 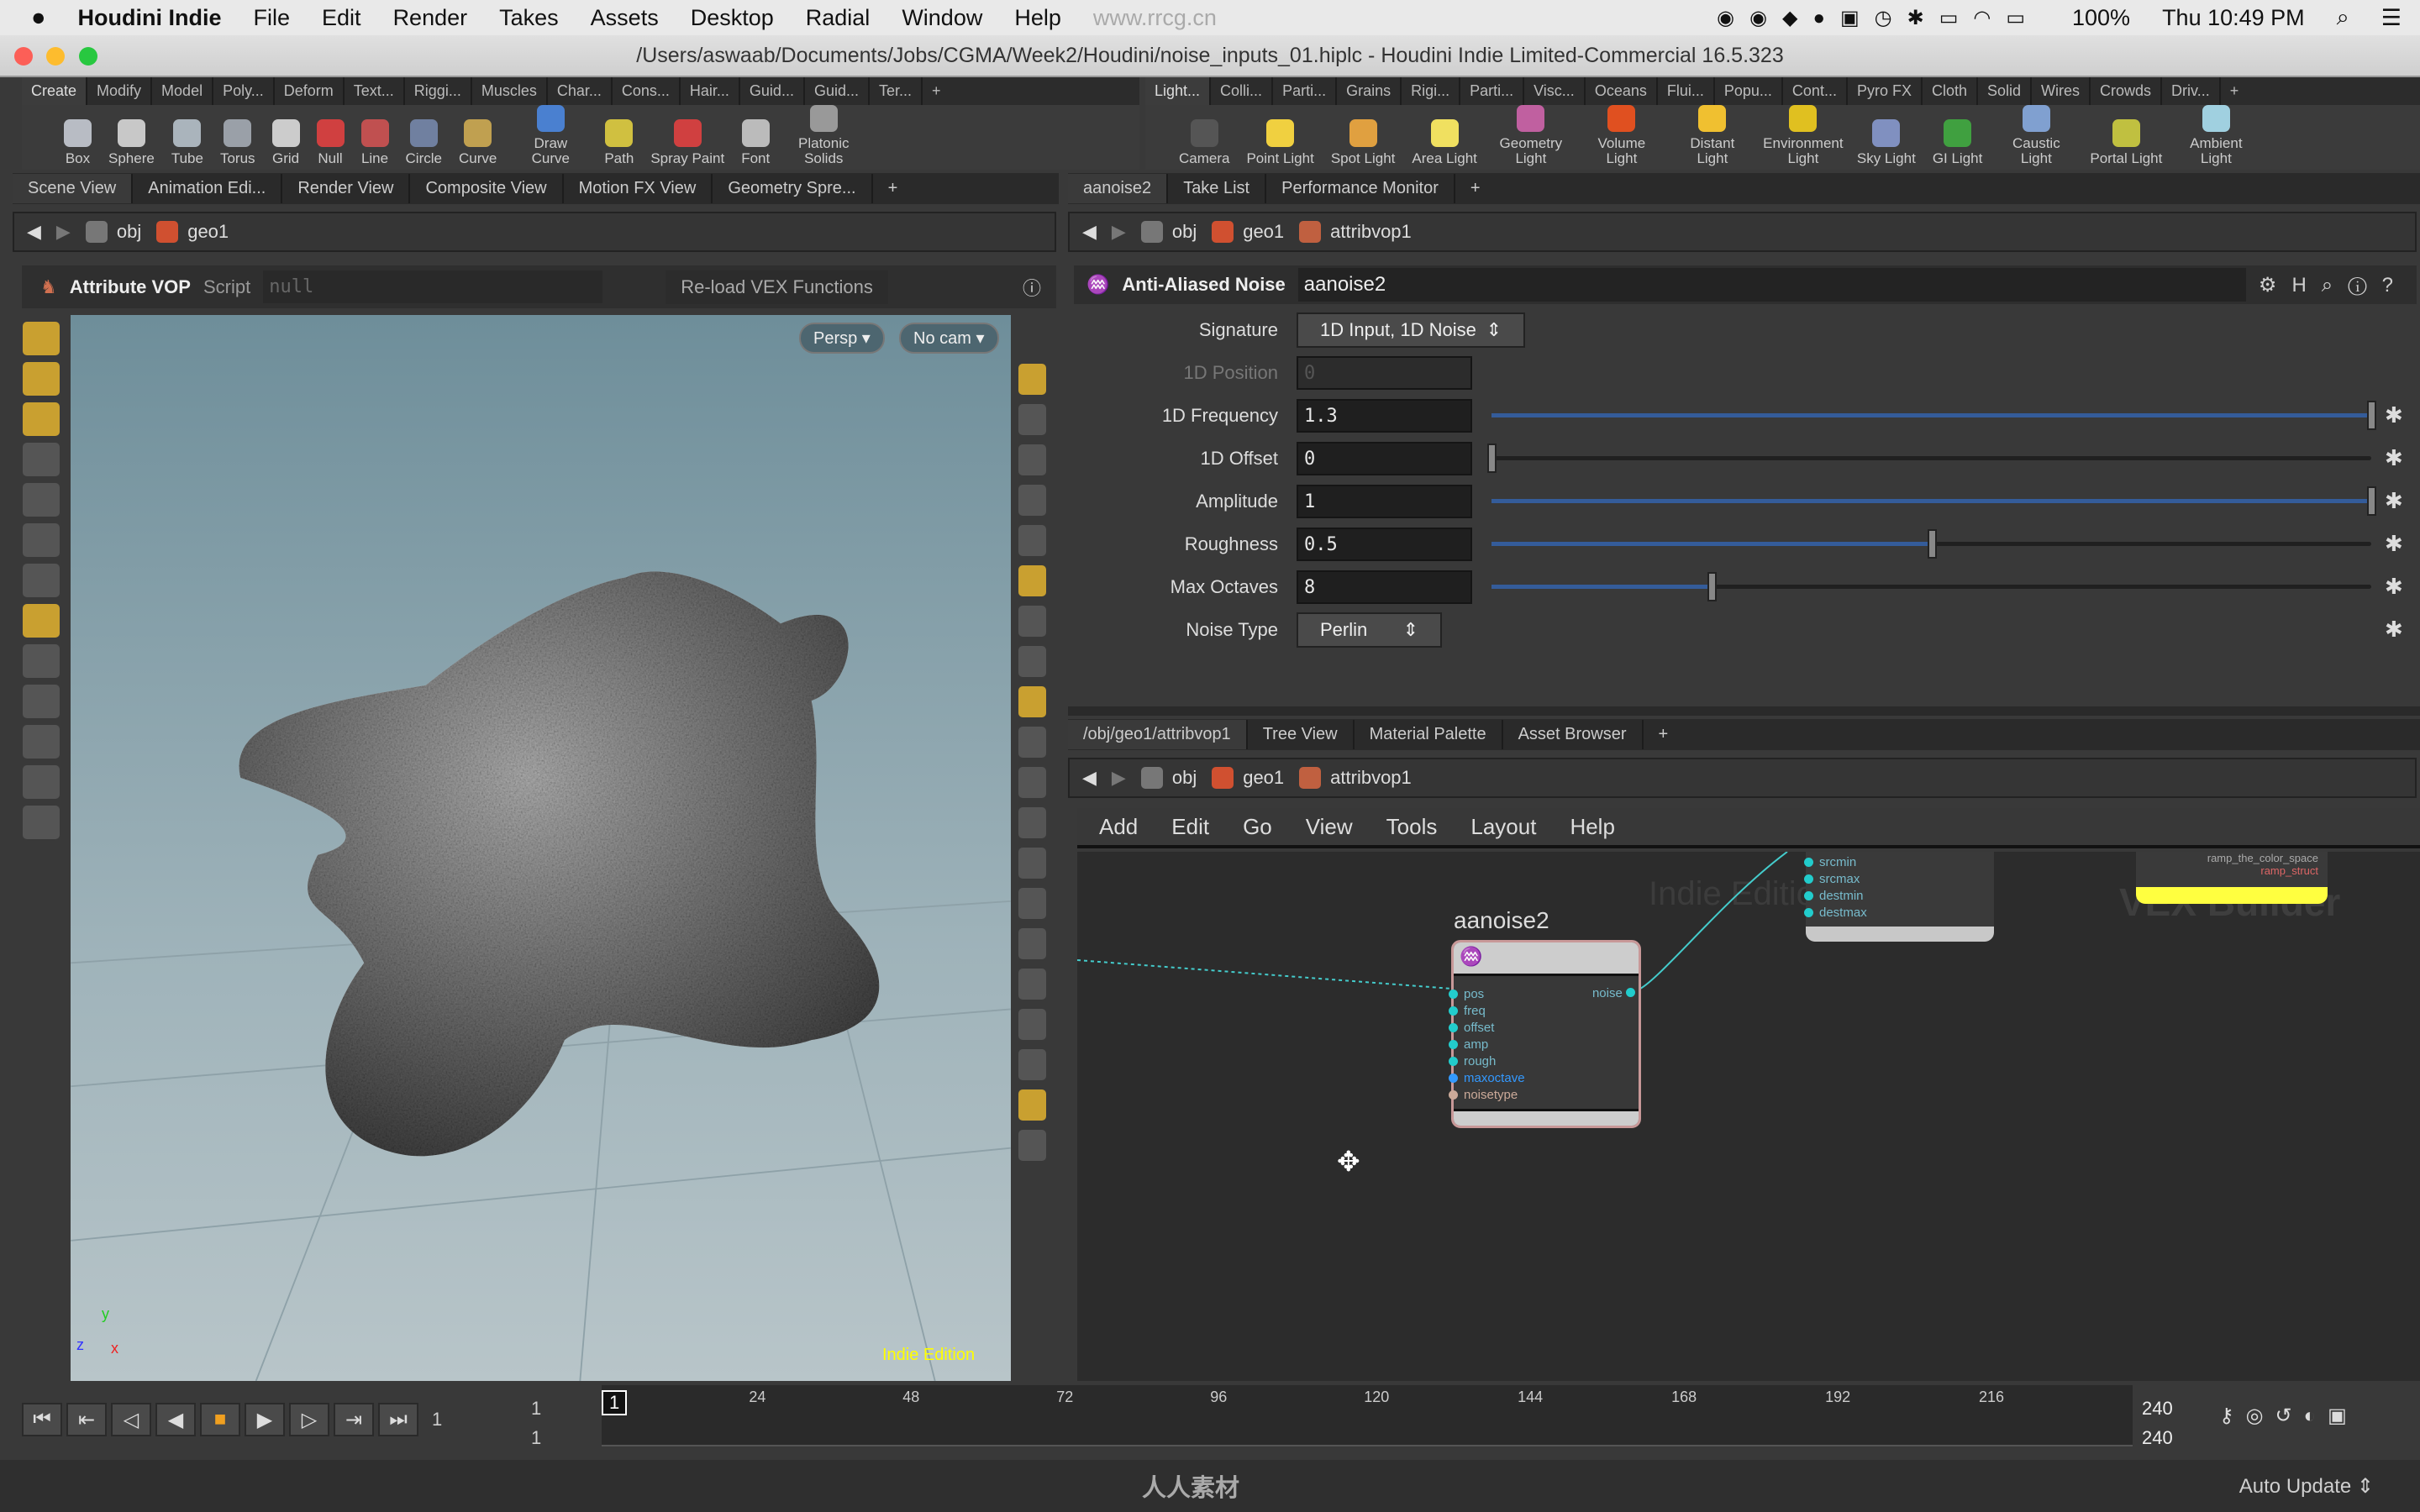 What do you see at coordinates (2005, 91) in the screenshot?
I see `tab-solid: Solid` at bounding box center [2005, 91].